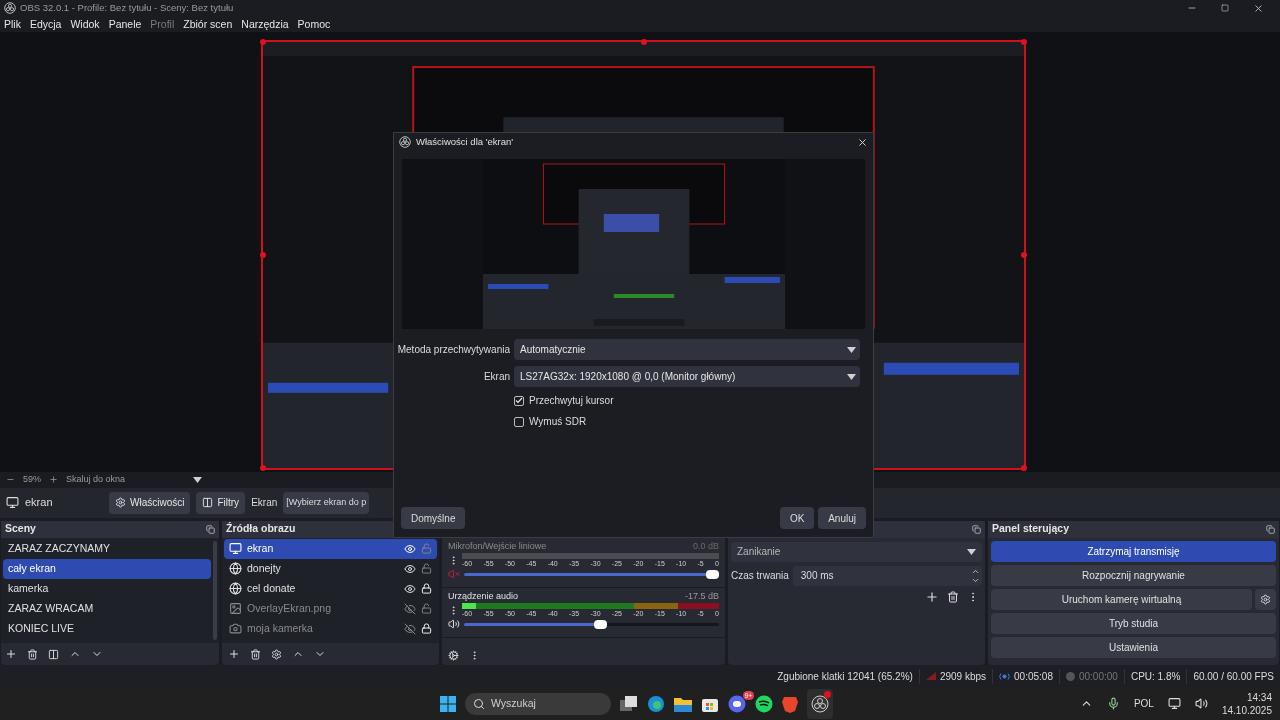  Describe the element at coordinates (125, 24) in the screenshot. I see `menu-item: Panele` at that location.